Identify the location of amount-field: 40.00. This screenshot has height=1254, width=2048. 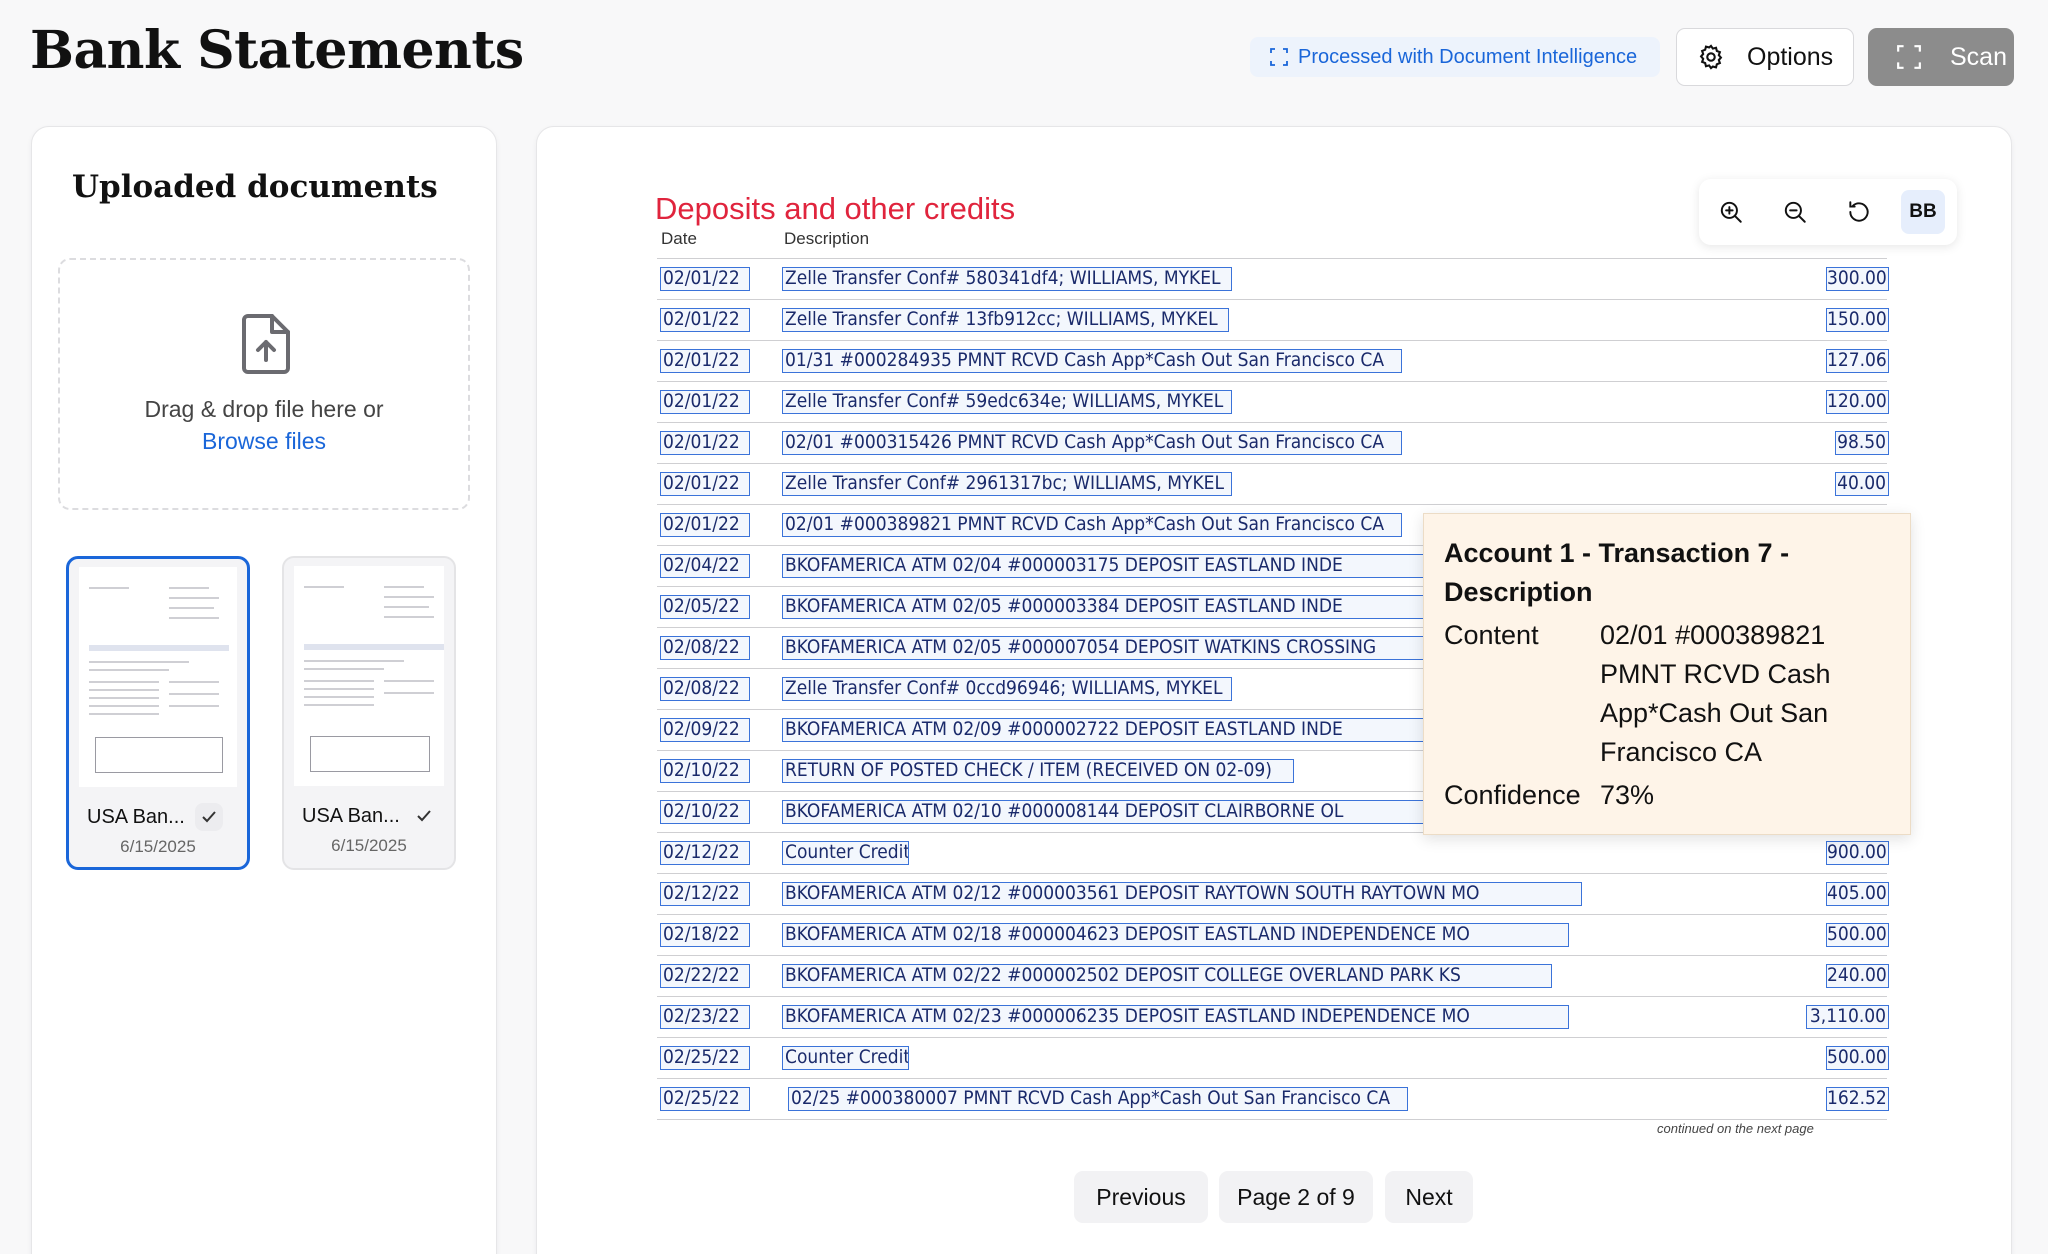
(1862, 484).